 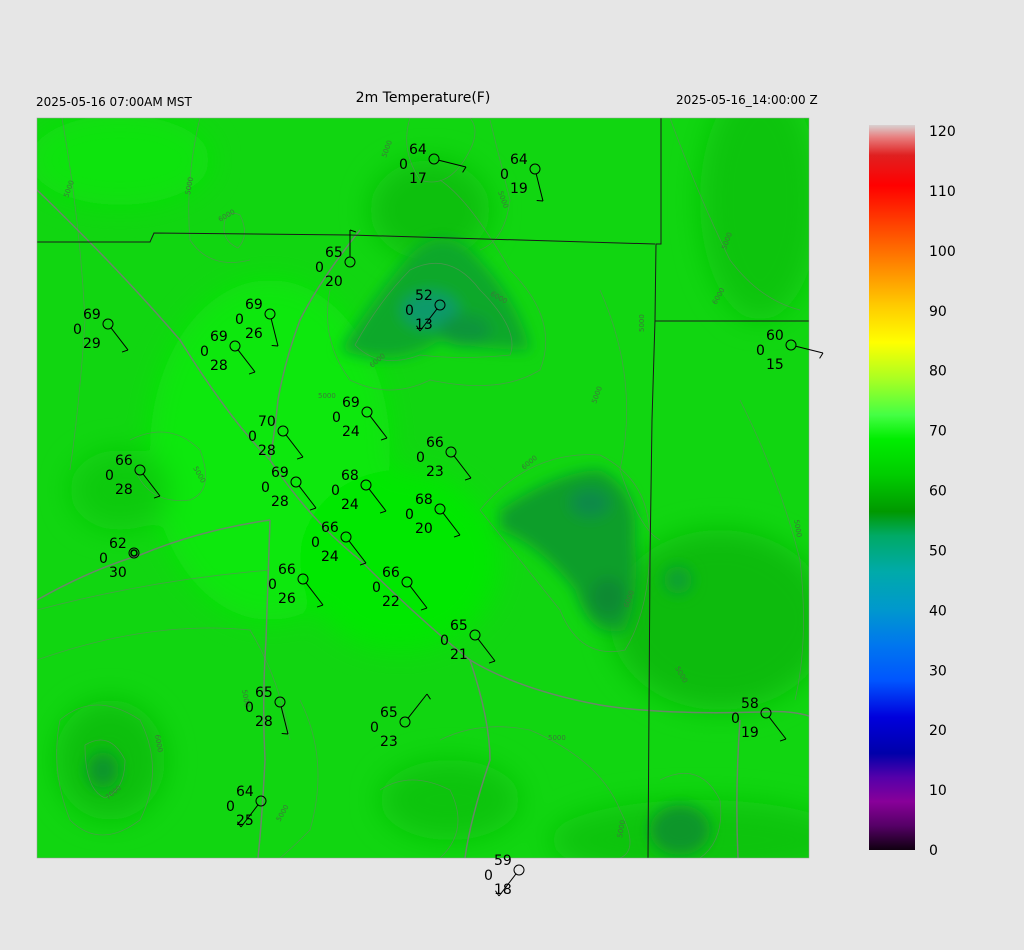 What do you see at coordinates (938, 611) in the screenshot?
I see `colorbar-tick-label: 40` at bounding box center [938, 611].